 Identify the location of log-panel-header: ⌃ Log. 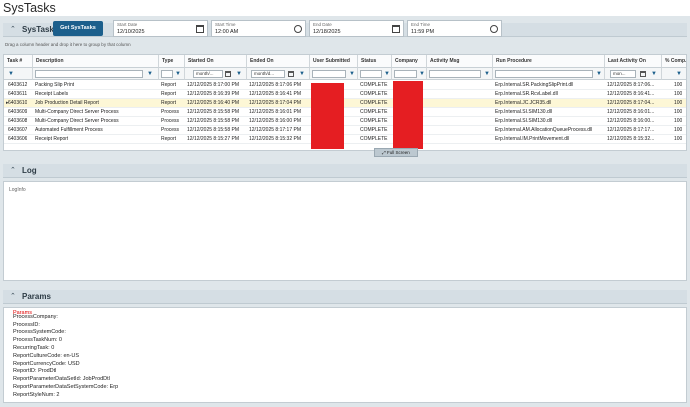
(345, 171).